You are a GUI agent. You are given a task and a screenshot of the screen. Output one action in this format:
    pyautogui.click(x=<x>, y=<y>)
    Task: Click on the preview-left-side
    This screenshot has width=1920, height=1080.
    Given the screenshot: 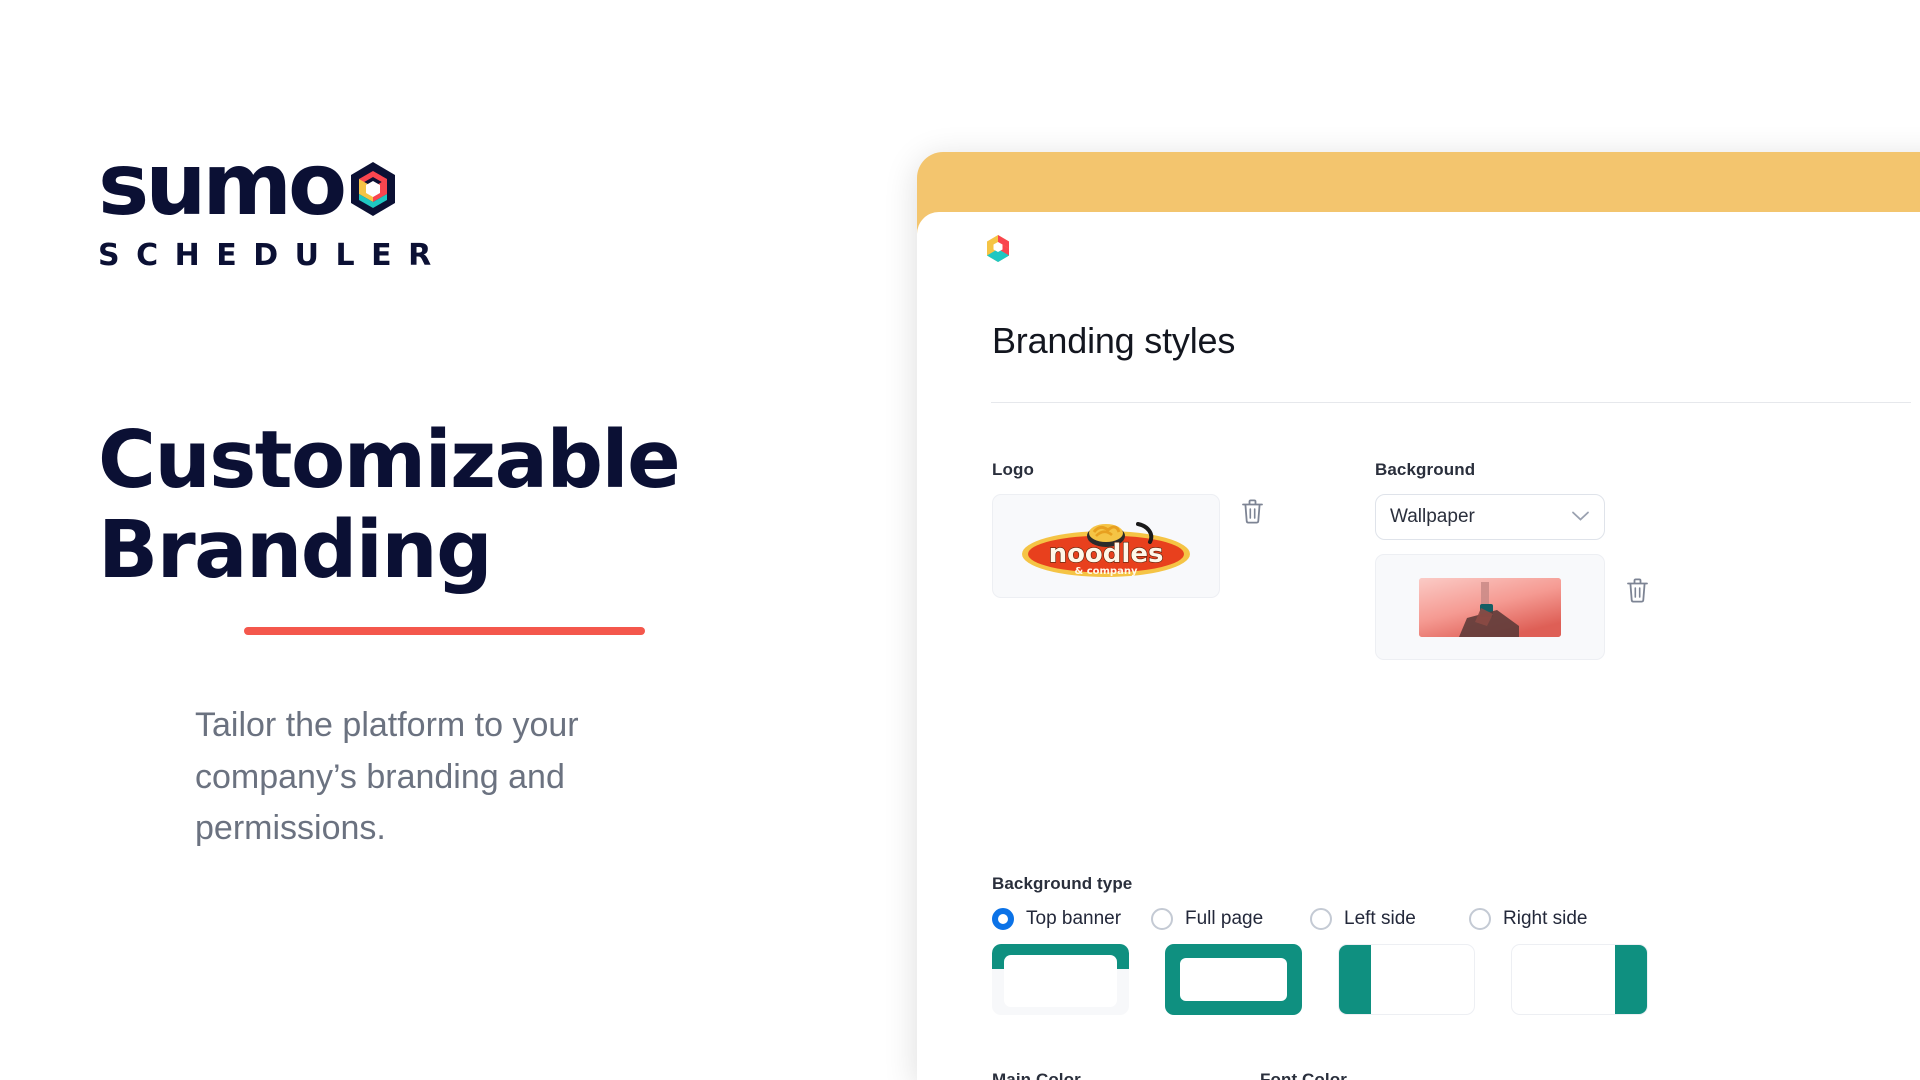 What is the action you would take?
    pyautogui.click(x=1406, y=979)
    